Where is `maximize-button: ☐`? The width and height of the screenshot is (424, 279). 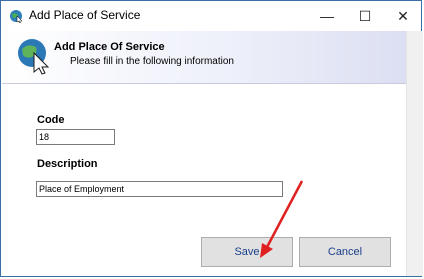 maximize-button: ☐ is located at coordinates (365, 16).